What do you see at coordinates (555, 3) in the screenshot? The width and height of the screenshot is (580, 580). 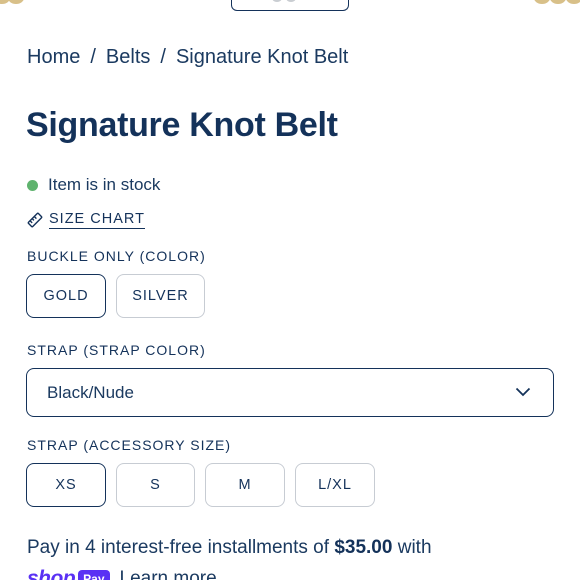 I see `decorative-image-right` at bounding box center [555, 3].